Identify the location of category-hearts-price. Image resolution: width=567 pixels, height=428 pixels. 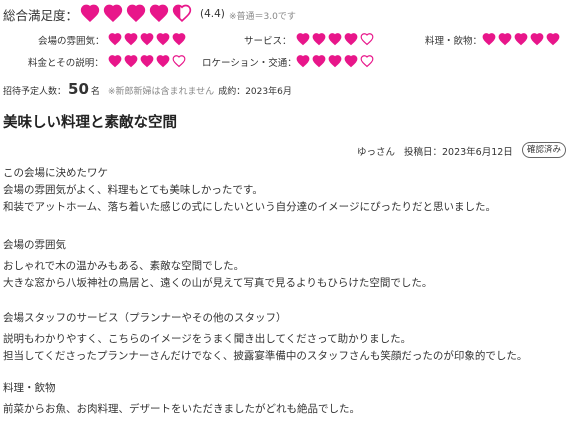
(148, 61).